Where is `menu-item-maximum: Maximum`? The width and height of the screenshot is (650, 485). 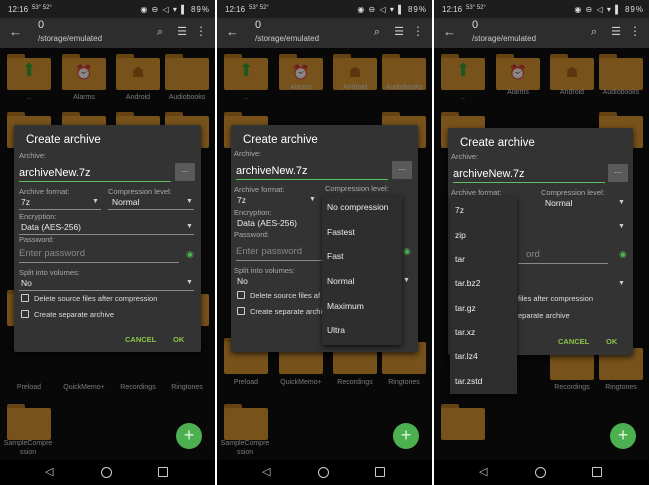
menu-item-maximum: Maximum is located at coordinates (345, 306).